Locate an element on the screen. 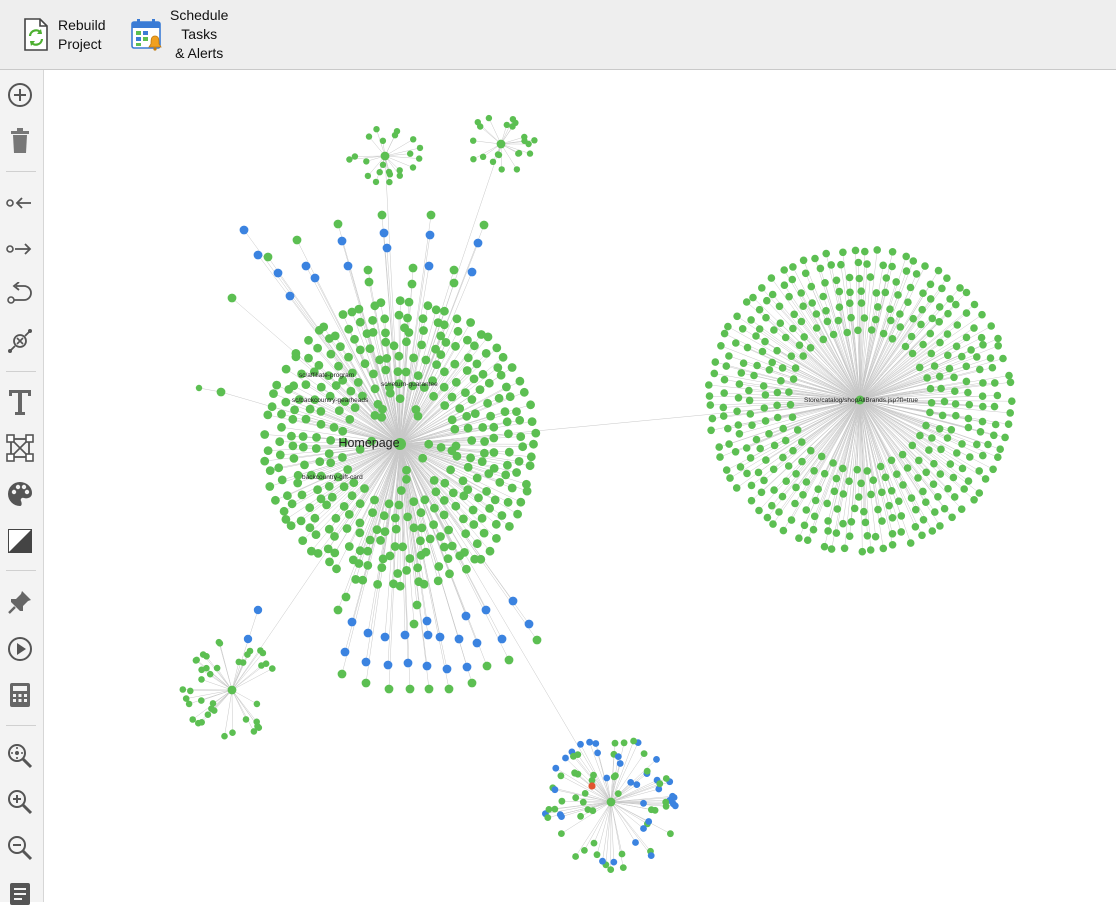  contrast-icon is located at coordinates (20, 541).